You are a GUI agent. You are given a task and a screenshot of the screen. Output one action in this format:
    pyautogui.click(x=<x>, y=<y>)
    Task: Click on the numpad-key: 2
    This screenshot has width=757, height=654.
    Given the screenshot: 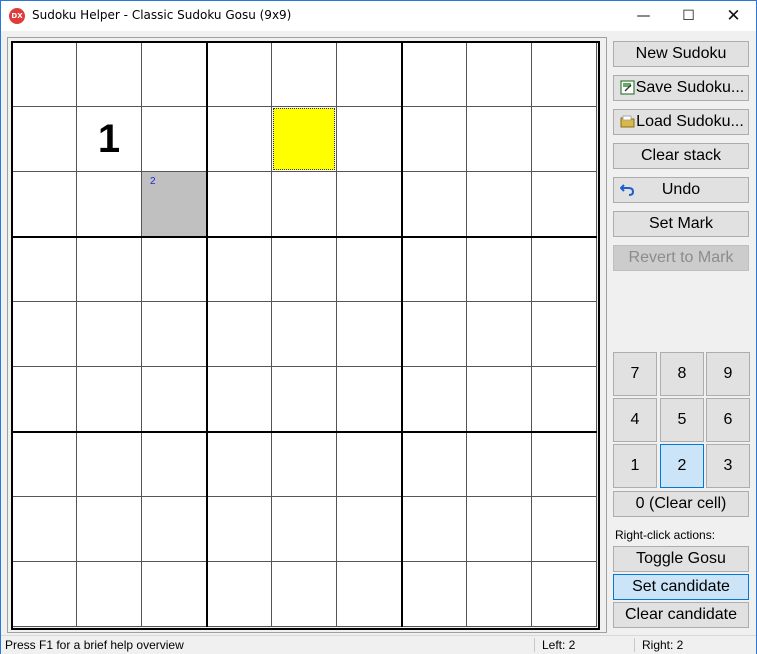 What is the action you would take?
    pyautogui.click(x=682, y=466)
    